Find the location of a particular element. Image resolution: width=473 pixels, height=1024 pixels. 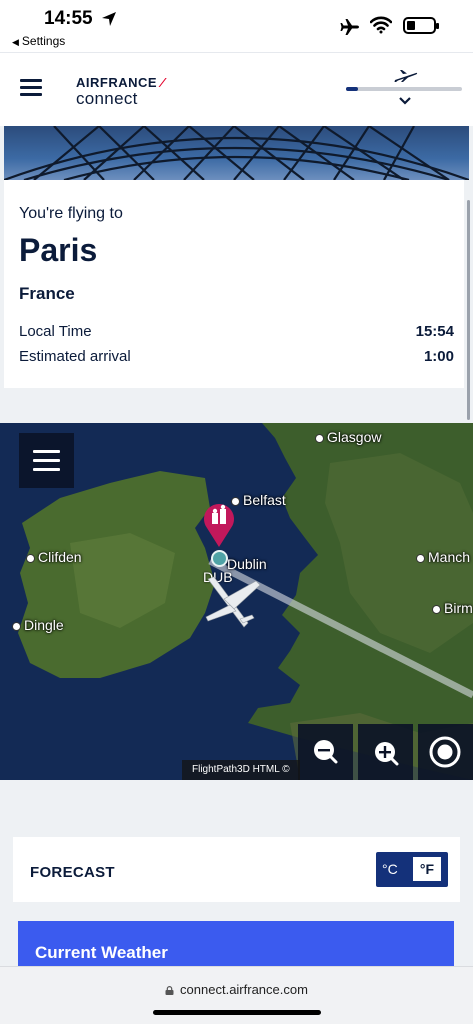

estimated-arrival-label: Estimated arrival is located at coordinates (75, 356).